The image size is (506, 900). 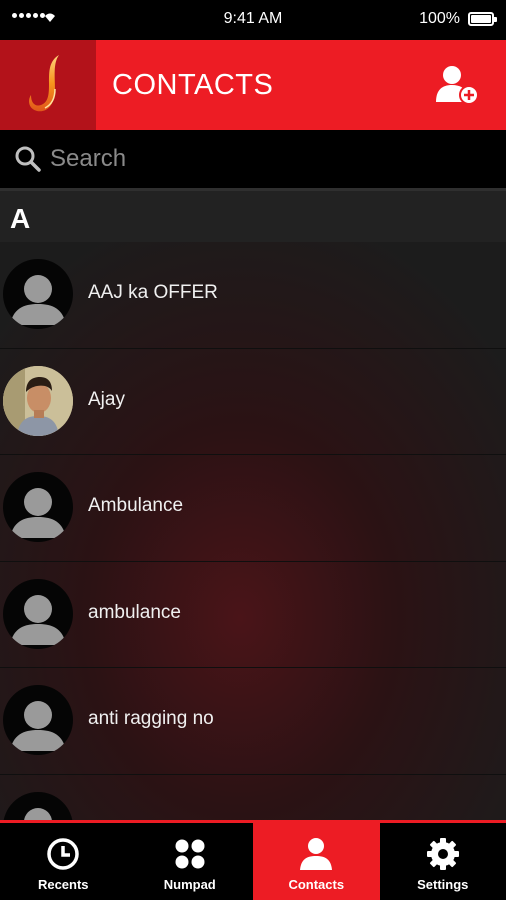 I want to click on contact-row: ambulance, so click(x=253, y=615).